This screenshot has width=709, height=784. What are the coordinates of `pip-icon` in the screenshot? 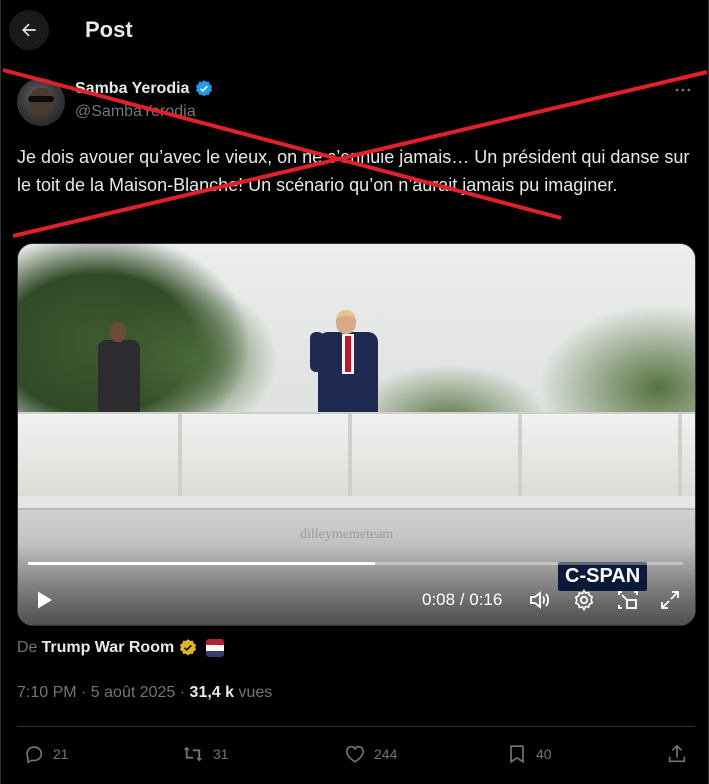 It's located at (628, 600).